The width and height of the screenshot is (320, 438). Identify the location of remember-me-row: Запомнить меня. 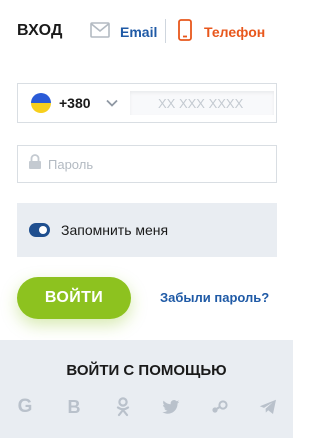
(147, 230).